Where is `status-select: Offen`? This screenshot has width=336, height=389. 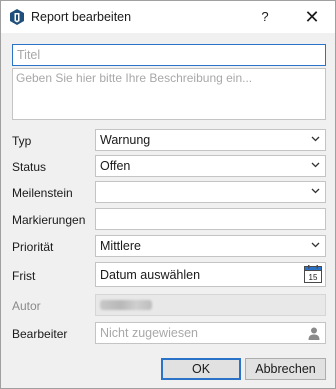
status-select: Offen is located at coordinates (210, 166).